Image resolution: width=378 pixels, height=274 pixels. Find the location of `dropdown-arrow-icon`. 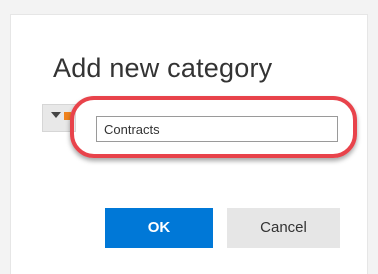

dropdown-arrow-icon is located at coordinates (56, 115).